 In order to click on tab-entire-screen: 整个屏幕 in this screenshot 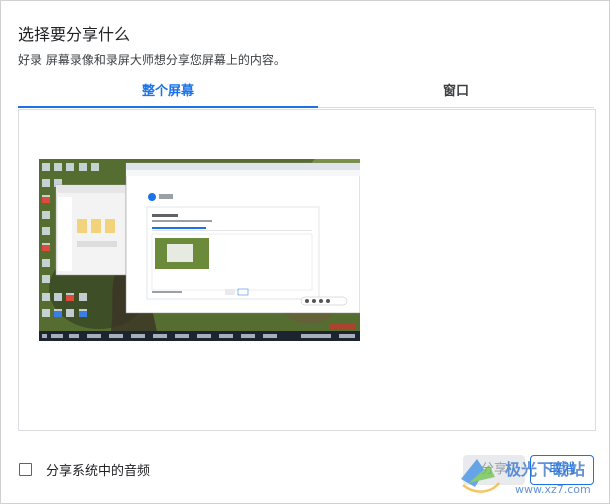, I will do `click(168, 94)`.